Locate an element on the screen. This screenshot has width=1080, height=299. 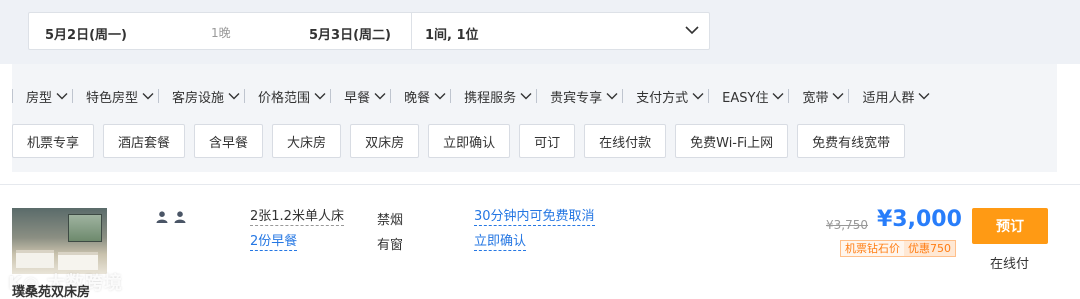
promo-badge: 机票钻石价 优惠750 is located at coordinates (898, 248).